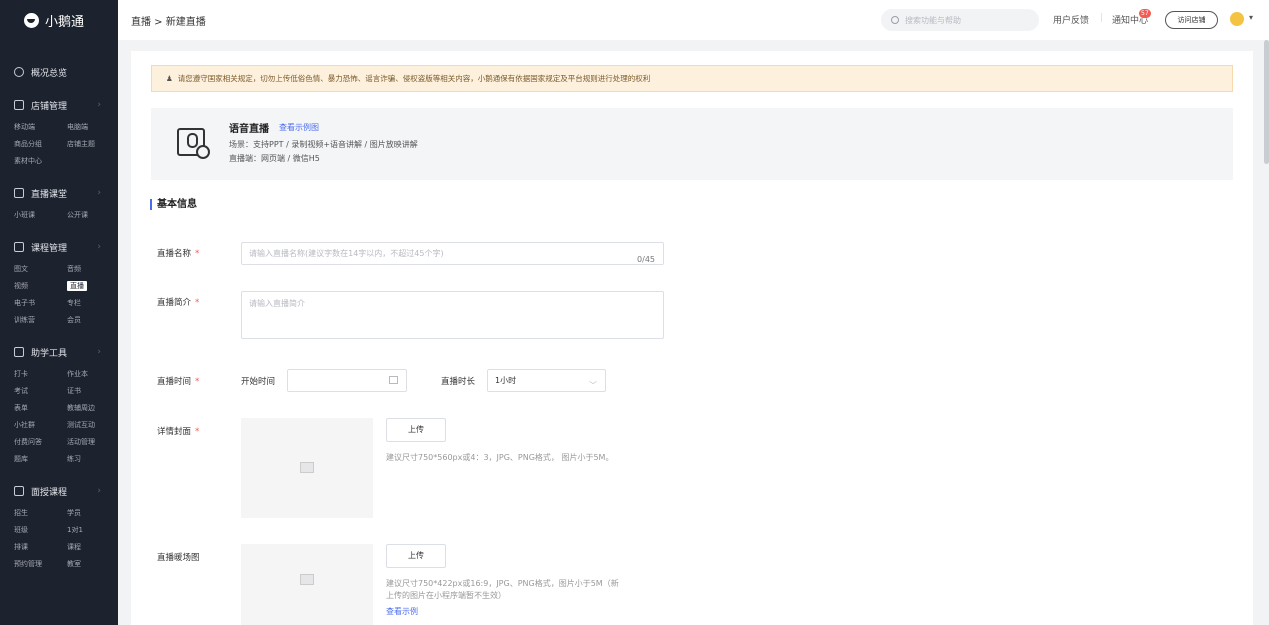 The height and width of the screenshot is (625, 1269). I want to click on sidebar-section-label: 面授课程, so click(49, 492).